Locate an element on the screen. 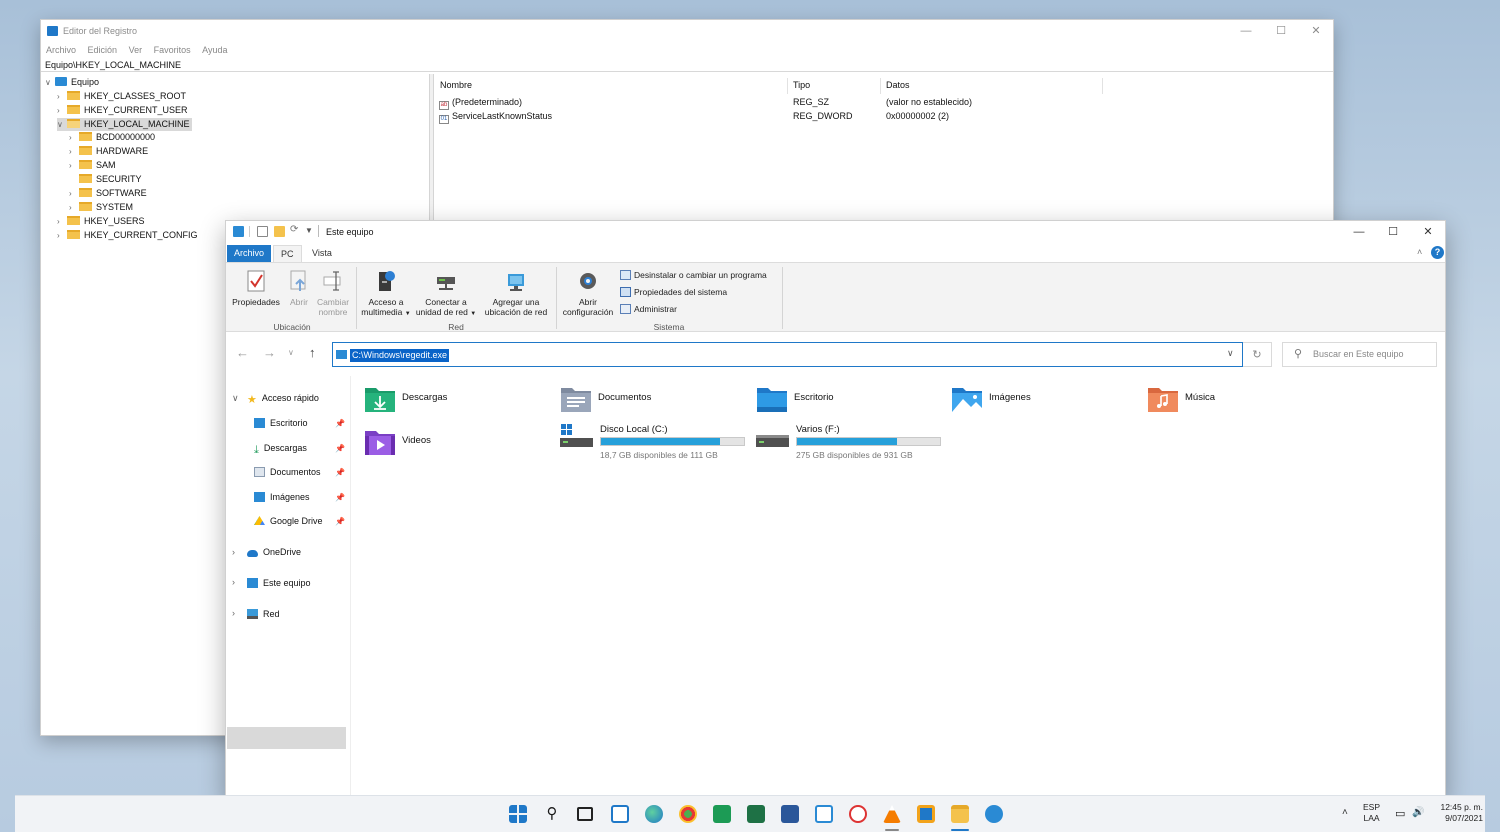  tab-pc: PC is located at coordinates (287, 253).